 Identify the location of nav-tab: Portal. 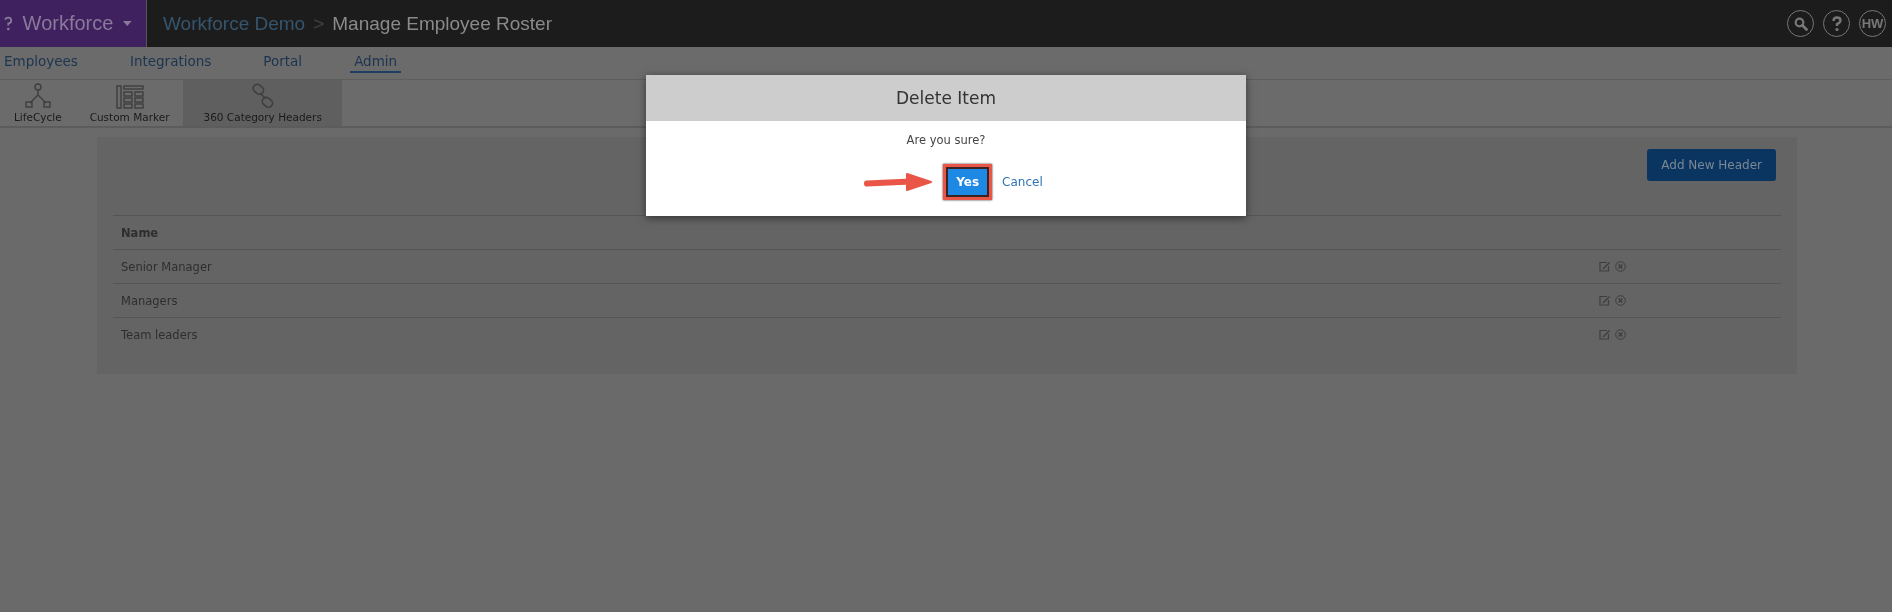
(283, 63).